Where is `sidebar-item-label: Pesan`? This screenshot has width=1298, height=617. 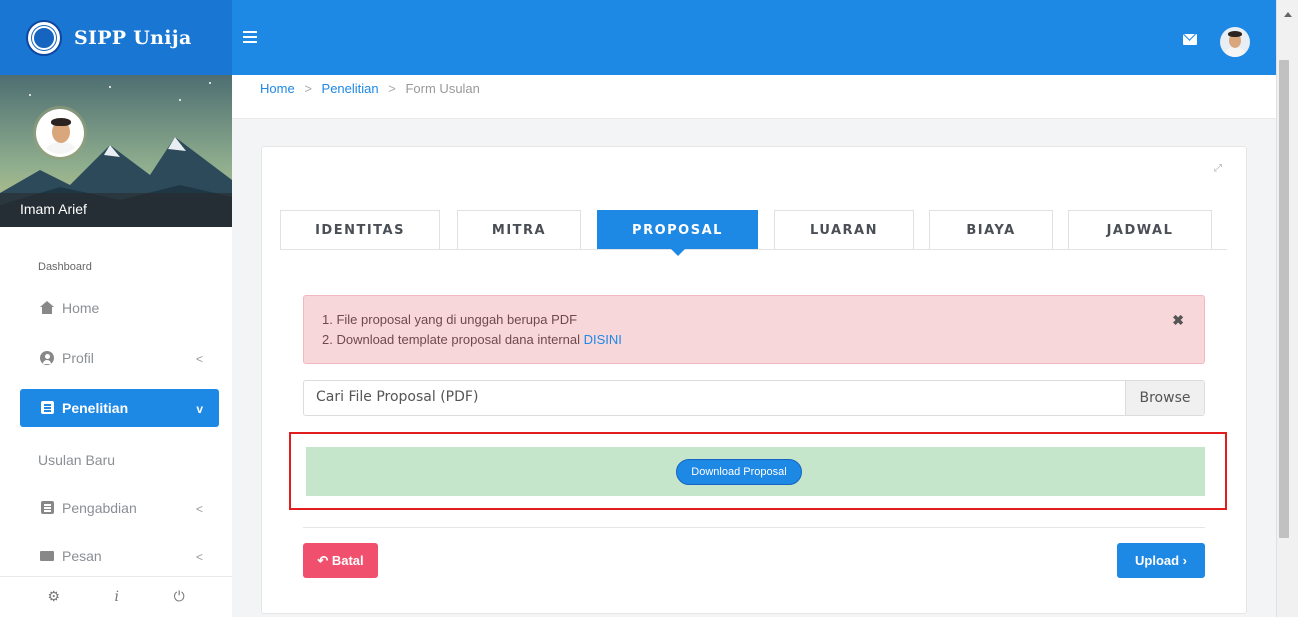 sidebar-item-label: Pesan is located at coordinates (82, 556).